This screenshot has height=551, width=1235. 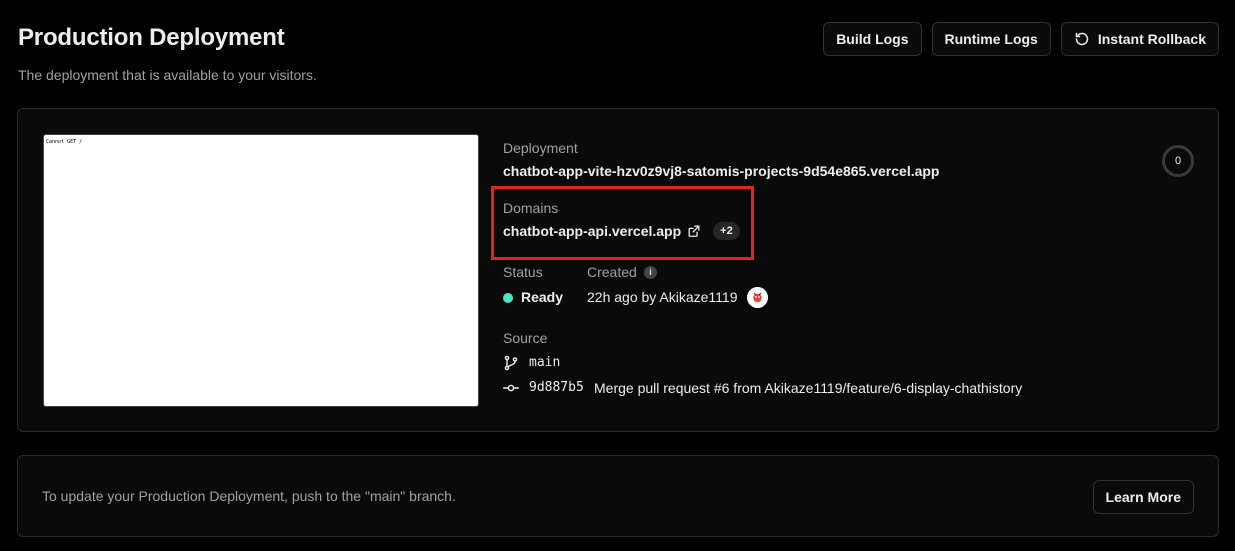 I want to click on info-icon: i, so click(x=650, y=272).